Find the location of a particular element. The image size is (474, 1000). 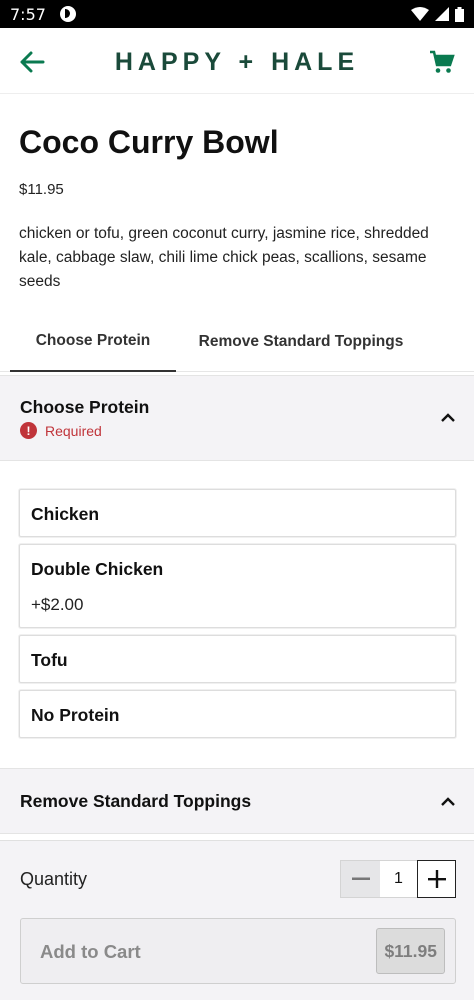

section-title: Choose Protein is located at coordinates (85, 407).